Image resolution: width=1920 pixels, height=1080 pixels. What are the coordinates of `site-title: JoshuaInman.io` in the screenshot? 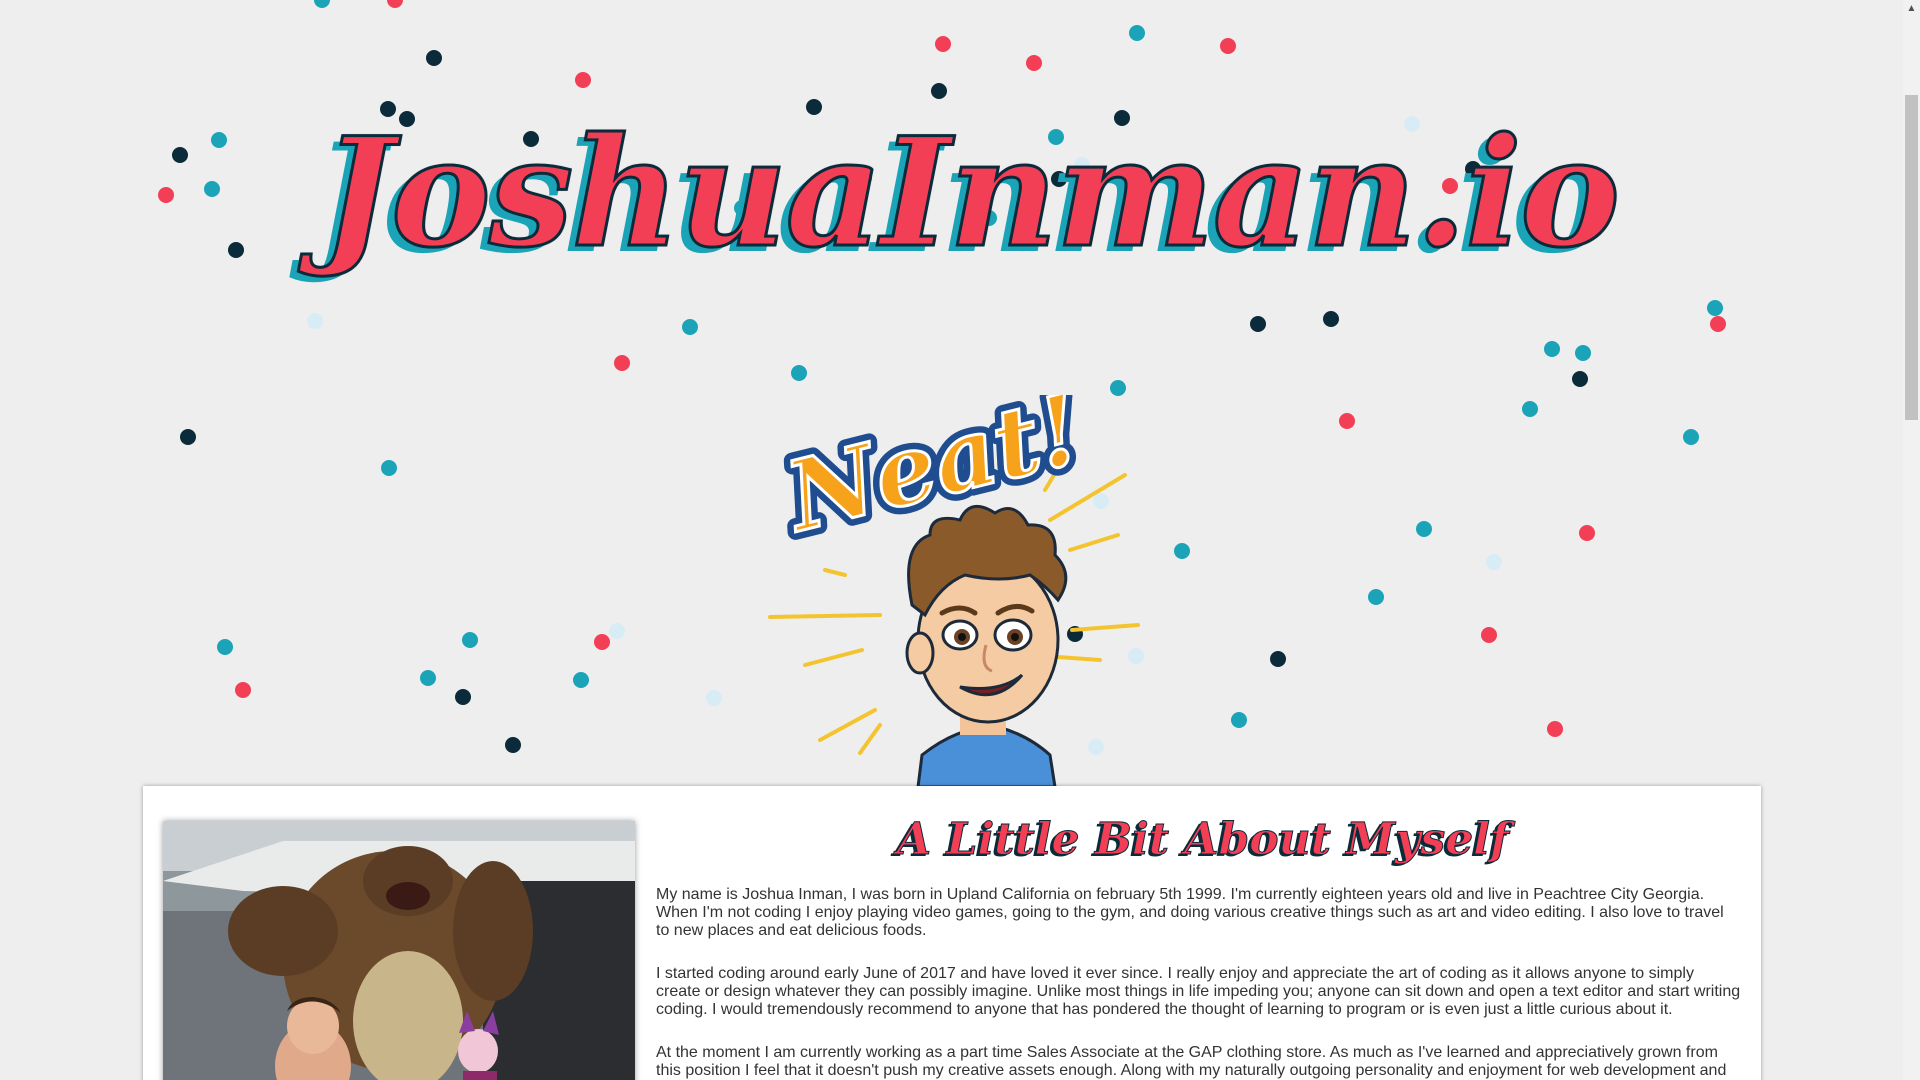 It's located at (970, 193).